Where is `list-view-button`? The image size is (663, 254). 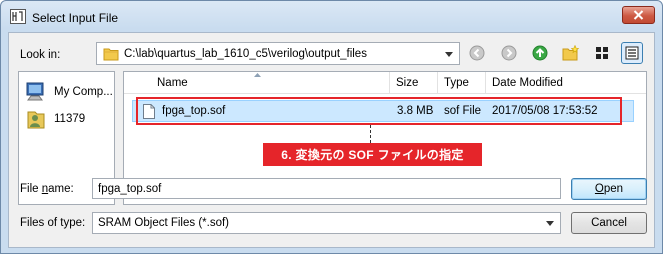 list-view-button is located at coordinates (602, 53).